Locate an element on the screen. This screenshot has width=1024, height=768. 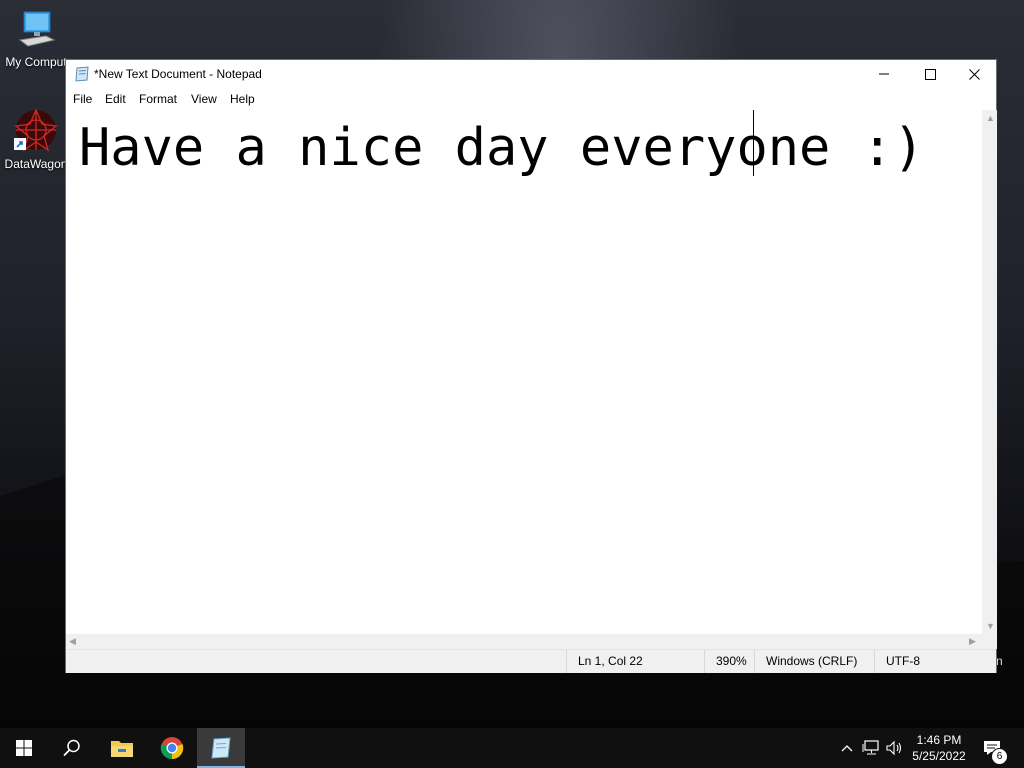
taskbar-chrome is located at coordinates (172, 748).